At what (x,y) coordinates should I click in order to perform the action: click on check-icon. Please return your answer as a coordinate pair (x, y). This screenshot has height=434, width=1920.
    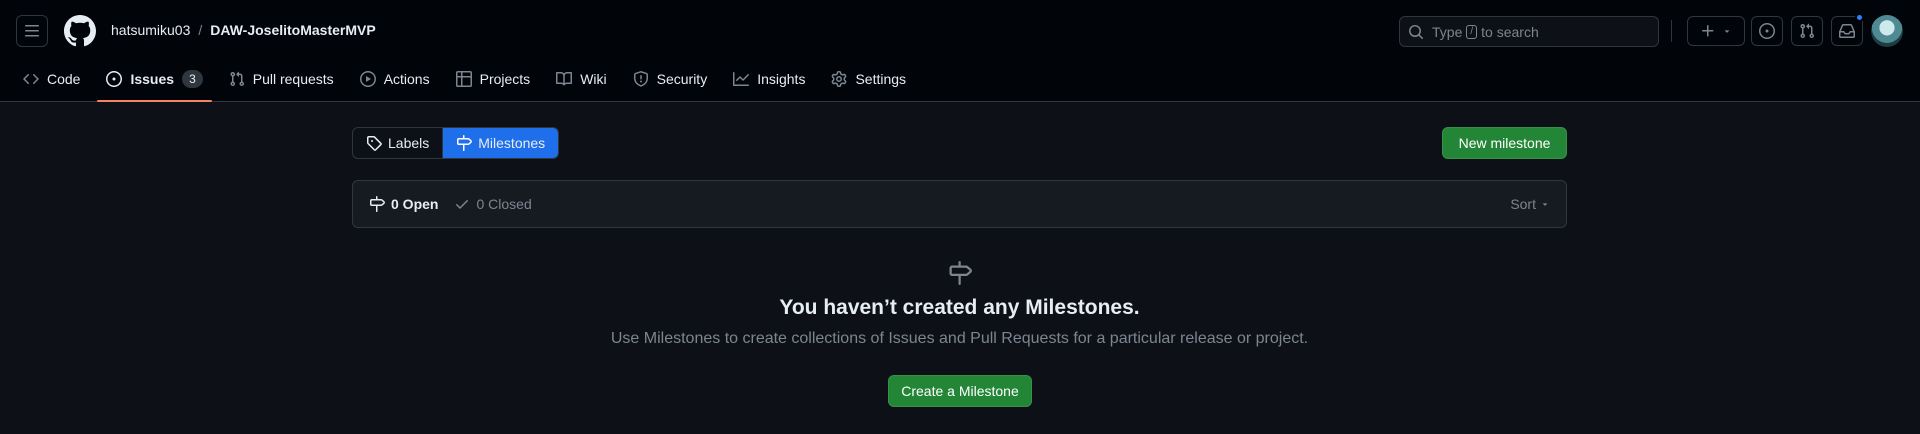
    Looking at the image, I should click on (462, 204).